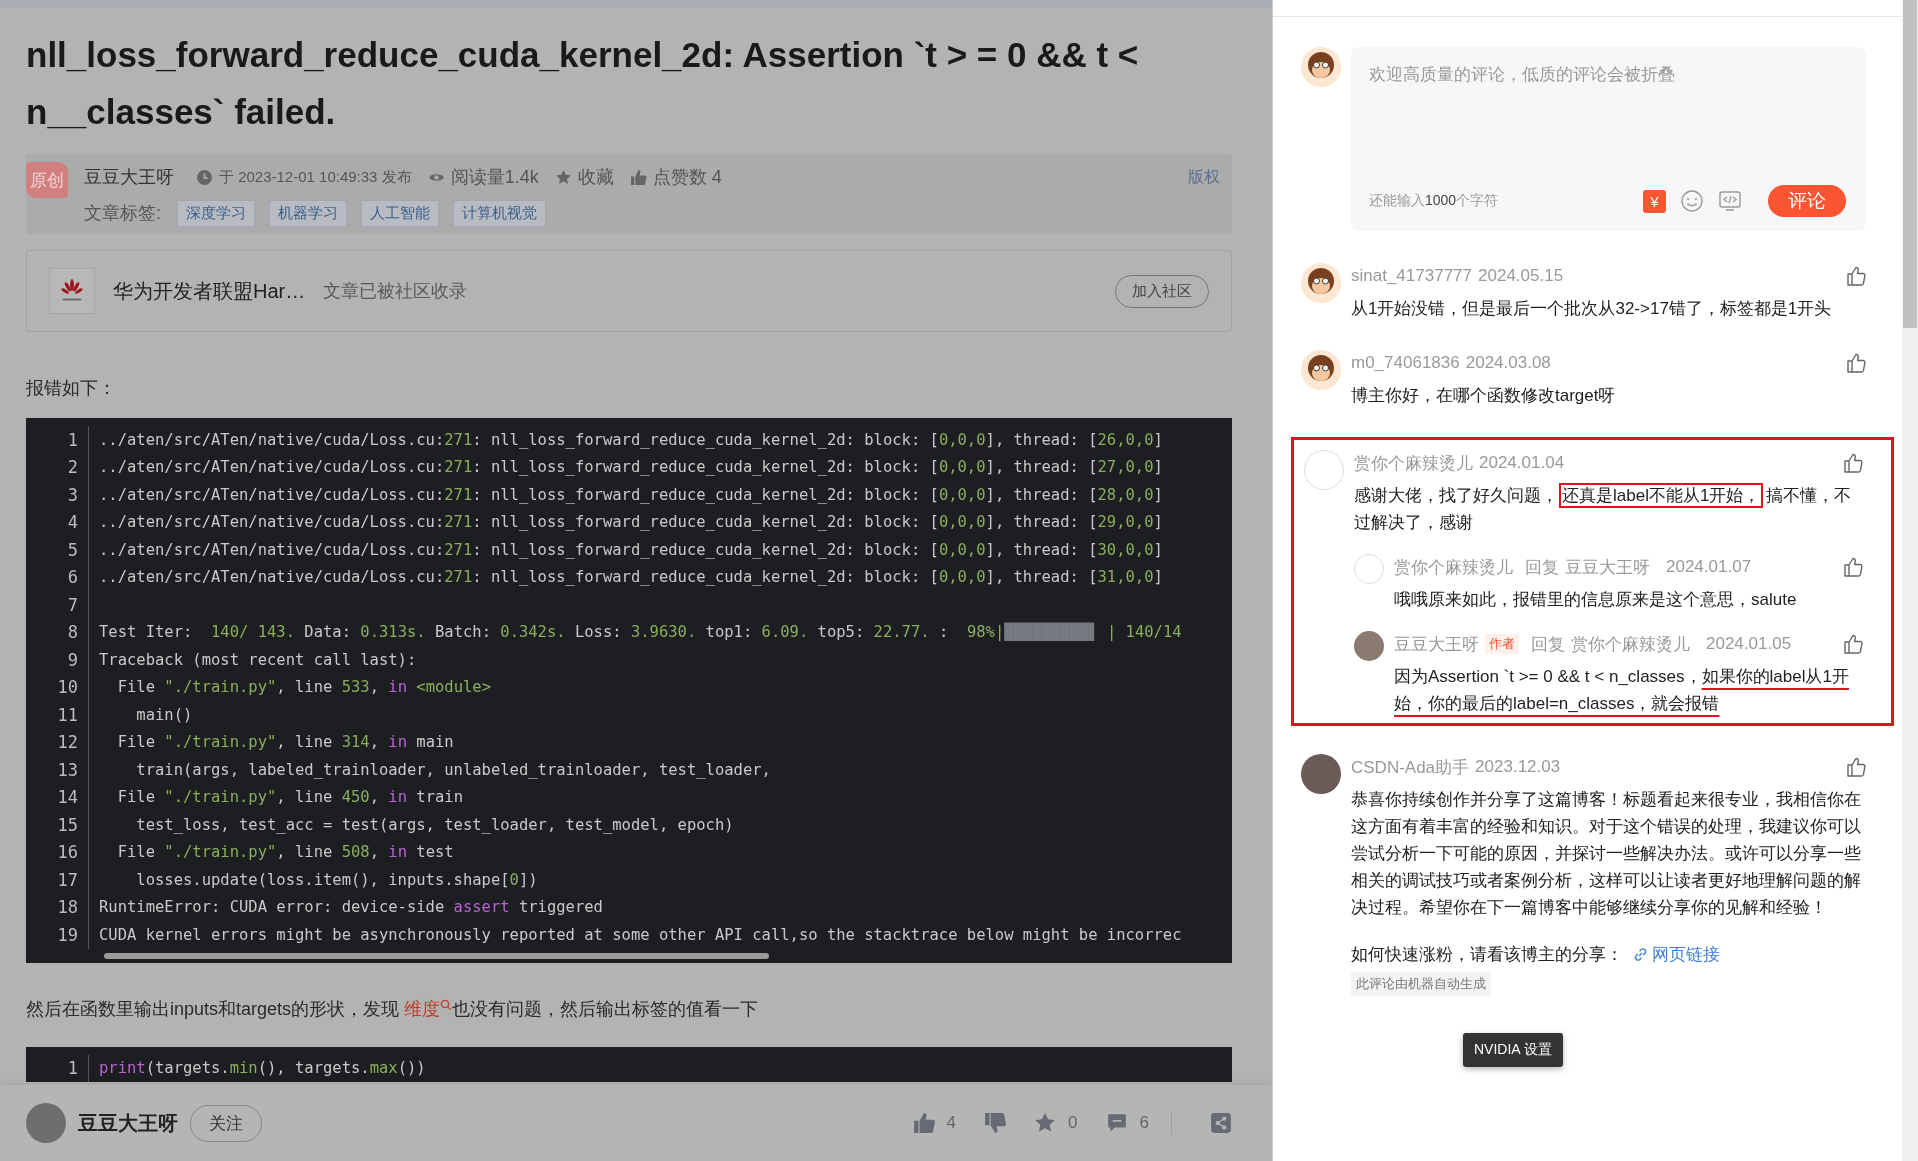 Image resolution: width=1918 pixels, height=1161 pixels. What do you see at coordinates (687, 177) in the screenshot?
I see `like-count: 点赞数 4` at bounding box center [687, 177].